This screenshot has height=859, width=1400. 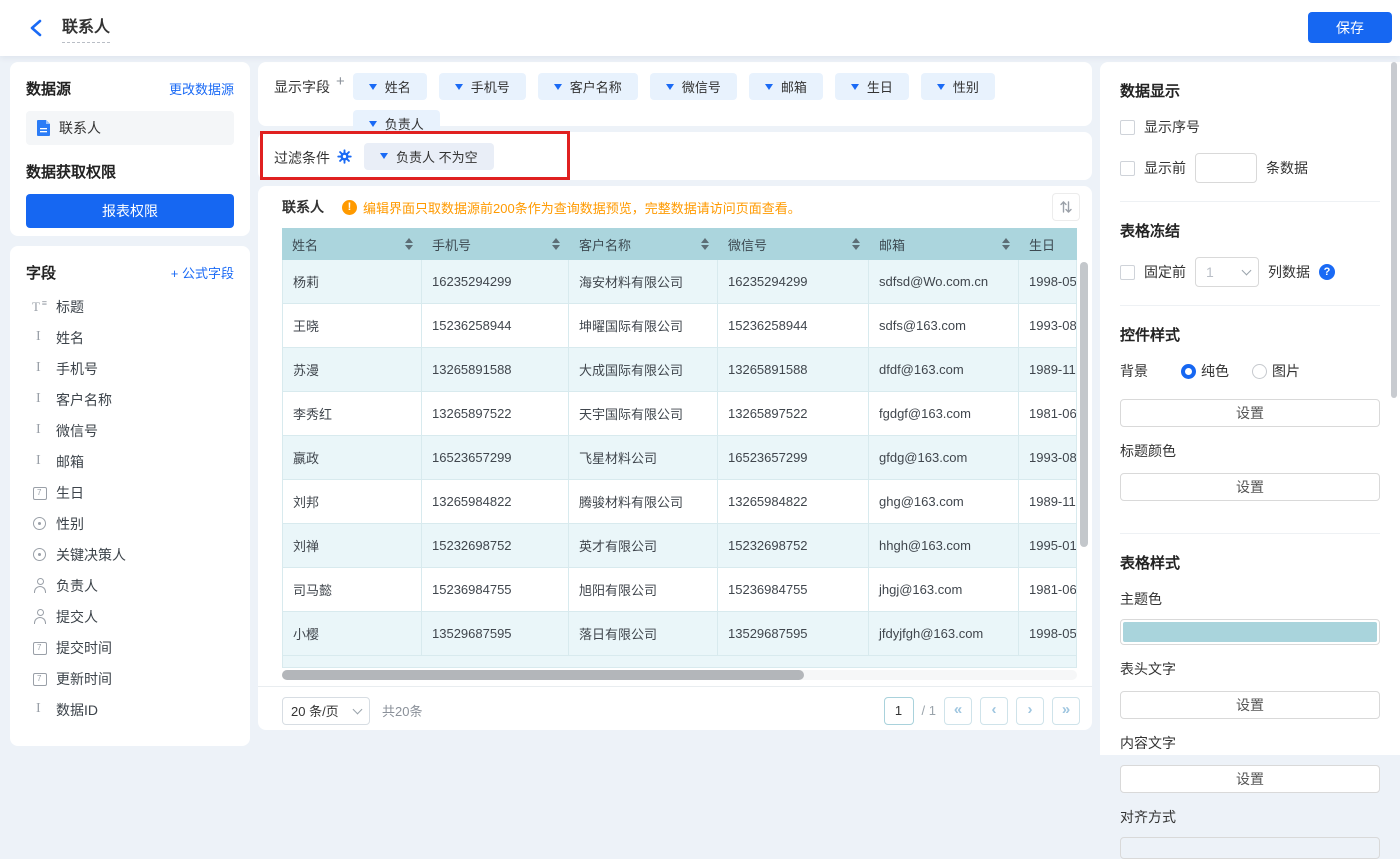 I want to click on field-item-label: 性别, so click(x=70, y=523).